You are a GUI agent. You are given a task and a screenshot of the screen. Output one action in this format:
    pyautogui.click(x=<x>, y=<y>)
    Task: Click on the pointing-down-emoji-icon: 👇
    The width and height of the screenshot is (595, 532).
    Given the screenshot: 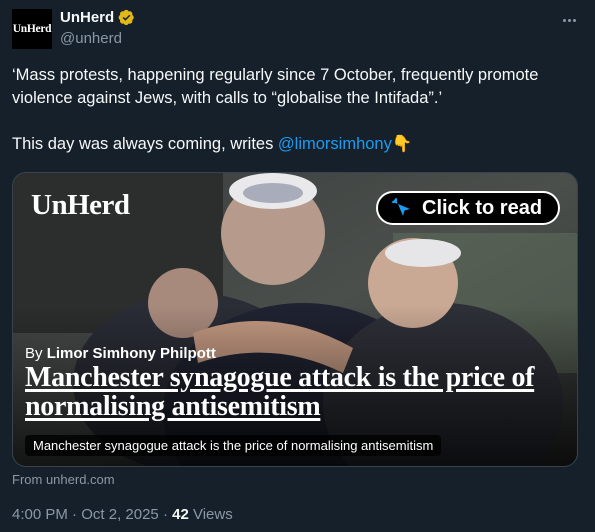 What is the action you would take?
    pyautogui.click(x=402, y=144)
    